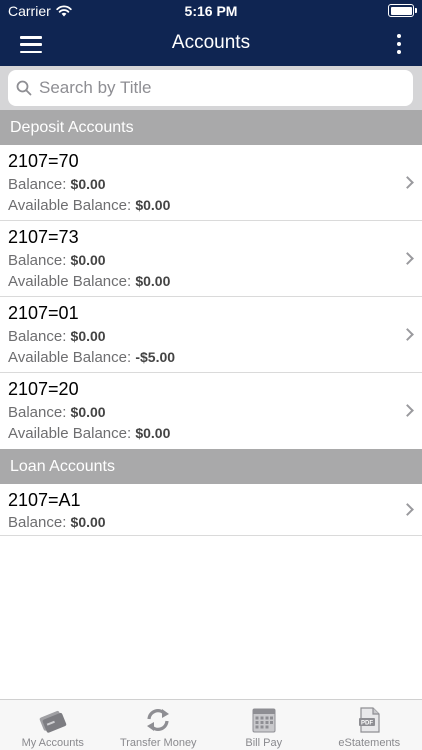 The width and height of the screenshot is (422, 750). Describe the element at coordinates (43, 161) in the screenshot. I see `account-name: 2107=70` at that location.